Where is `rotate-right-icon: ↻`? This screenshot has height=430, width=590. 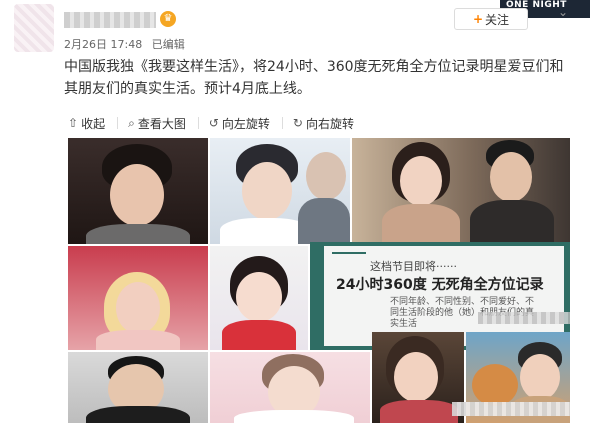 rotate-right-icon: ↻ is located at coordinates (297, 123).